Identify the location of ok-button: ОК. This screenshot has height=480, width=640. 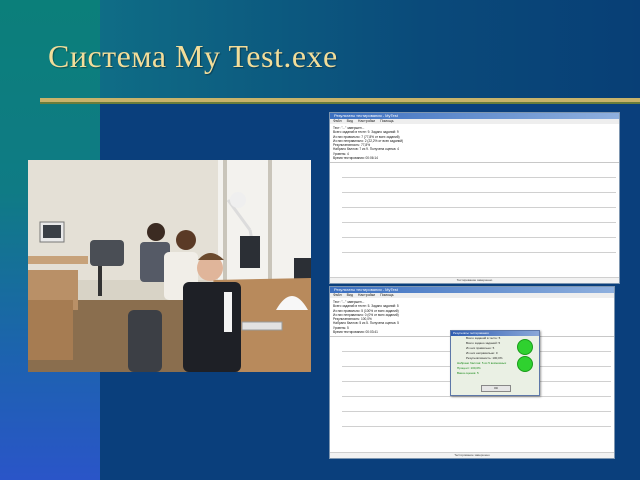
(496, 388).